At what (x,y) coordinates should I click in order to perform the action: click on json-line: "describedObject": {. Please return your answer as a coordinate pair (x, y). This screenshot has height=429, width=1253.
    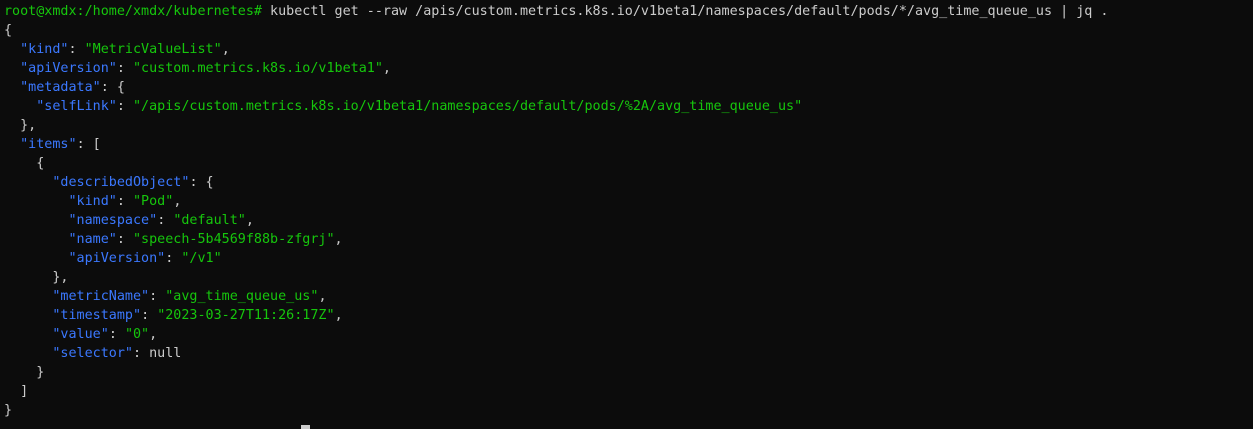
    Looking at the image, I should click on (133, 182).